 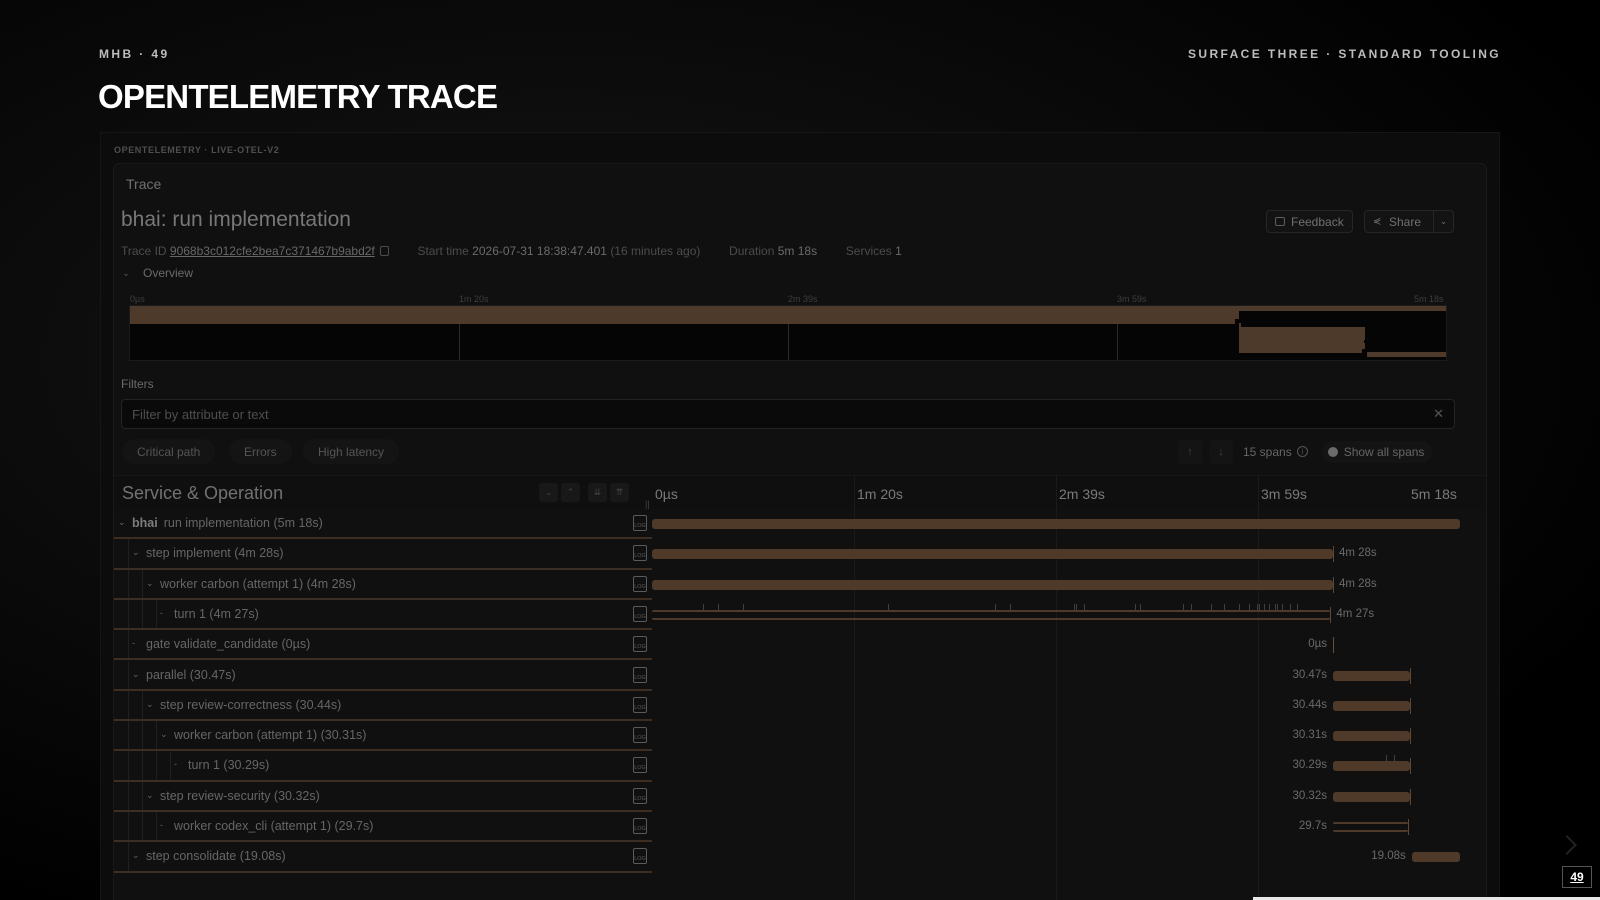 What do you see at coordinates (1267, 451) in the screenshot?
I see `span-count: 15 spans` at bounding box center [1267, 451].